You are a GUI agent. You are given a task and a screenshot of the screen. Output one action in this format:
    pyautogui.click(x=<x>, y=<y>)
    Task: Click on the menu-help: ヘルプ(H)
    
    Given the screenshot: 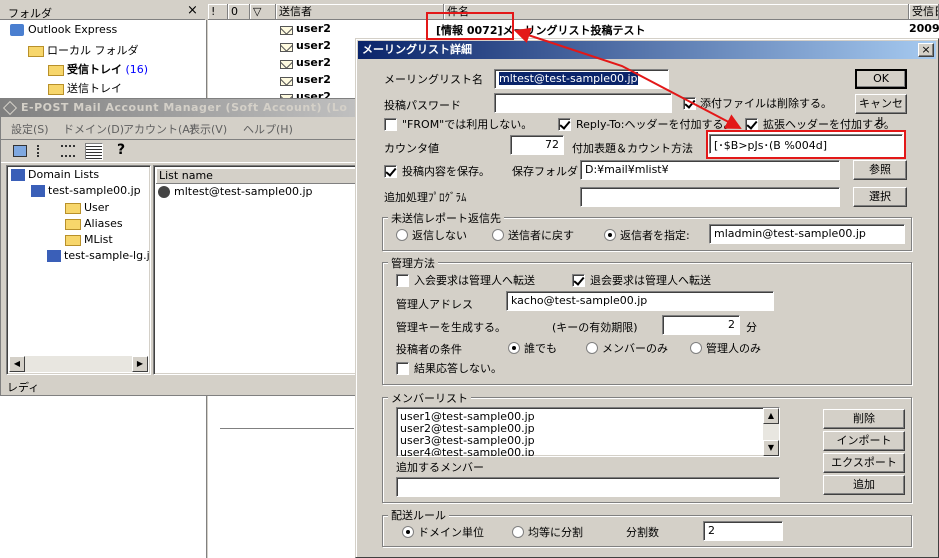 What is the action you would take?
    pyautogui.click(x=268, y=129)
    